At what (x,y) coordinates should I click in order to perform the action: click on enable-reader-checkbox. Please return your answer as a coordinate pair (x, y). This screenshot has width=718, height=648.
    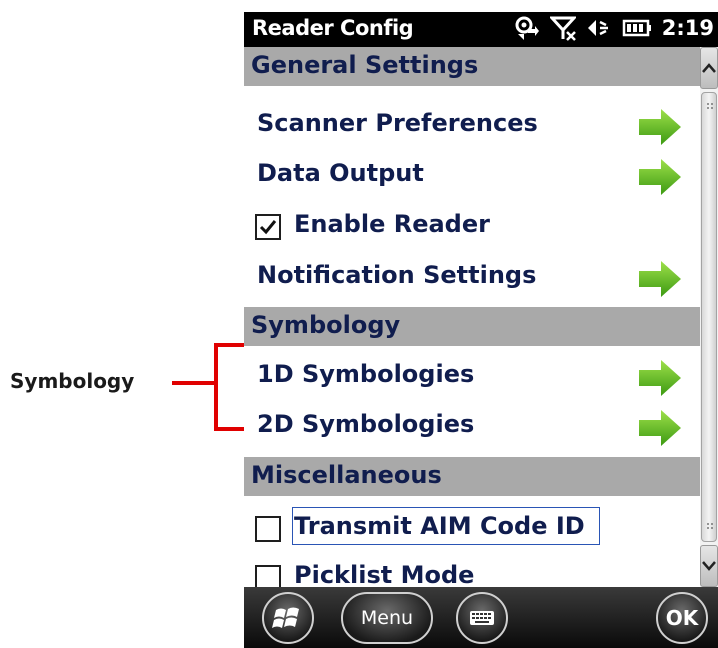
    Looking at the image, I should click on (268, 227).